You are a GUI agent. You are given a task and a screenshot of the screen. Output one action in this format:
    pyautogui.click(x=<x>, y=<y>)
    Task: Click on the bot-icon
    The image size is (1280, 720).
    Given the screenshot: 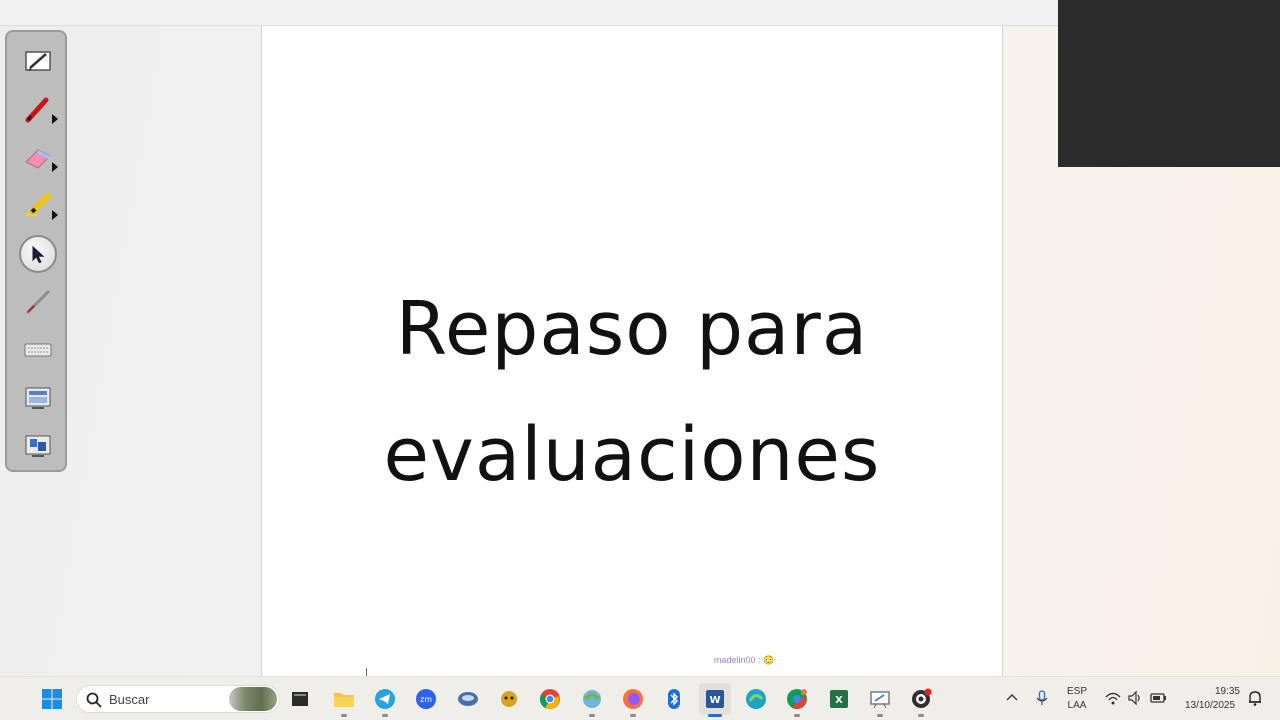 What is the action you would take?
    pyautogui.click(x=509, y=699)
    